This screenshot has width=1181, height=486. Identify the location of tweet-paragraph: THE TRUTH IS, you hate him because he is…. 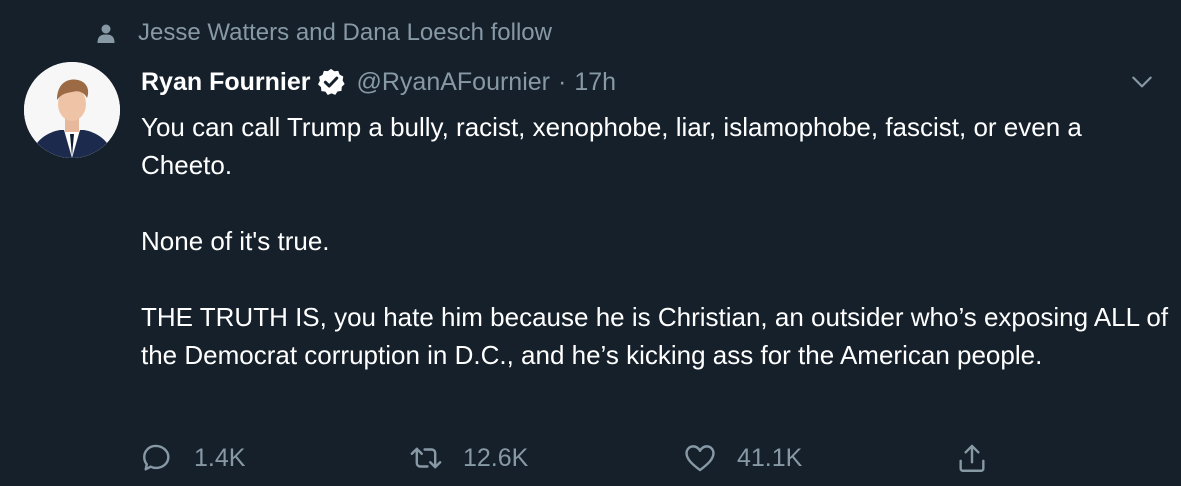
(655, 336).